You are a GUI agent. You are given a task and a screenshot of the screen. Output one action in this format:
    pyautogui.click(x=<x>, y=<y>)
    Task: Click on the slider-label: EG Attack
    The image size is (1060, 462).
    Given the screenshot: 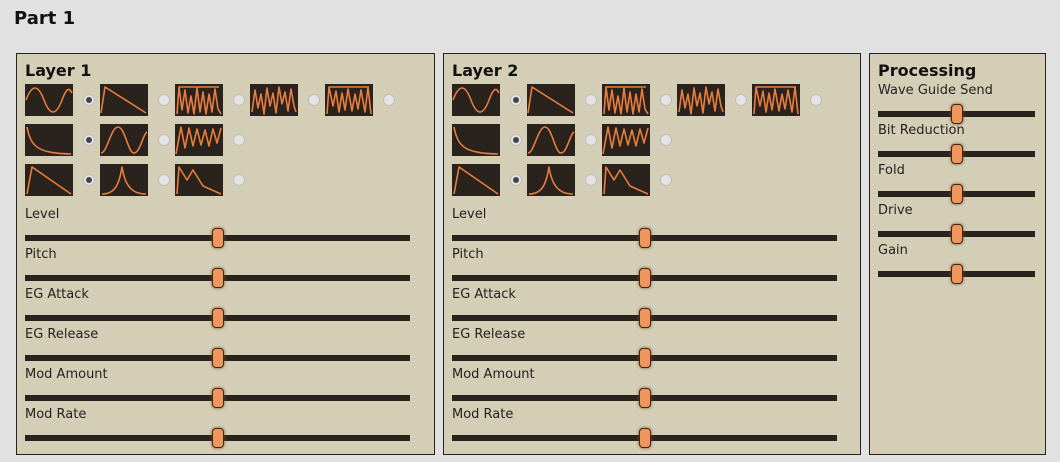 What is the action you would take?
    pyautogui.click(x=57, y=294)
    